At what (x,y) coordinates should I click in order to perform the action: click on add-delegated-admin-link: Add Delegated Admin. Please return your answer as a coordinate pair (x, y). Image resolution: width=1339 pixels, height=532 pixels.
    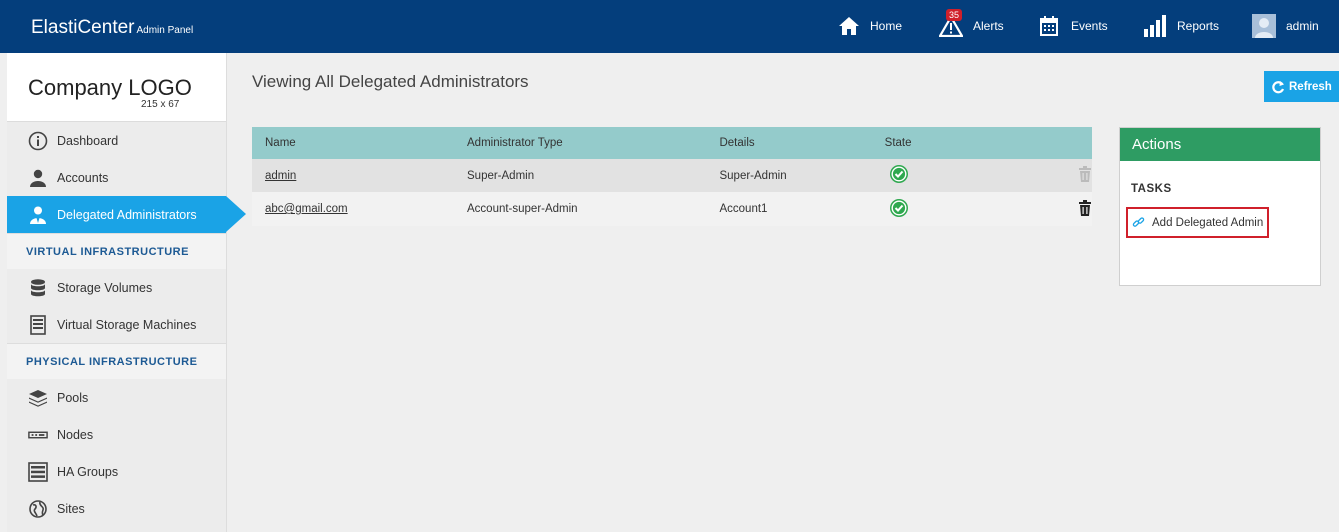
    Looking at the image, I should click on (1197, 222).